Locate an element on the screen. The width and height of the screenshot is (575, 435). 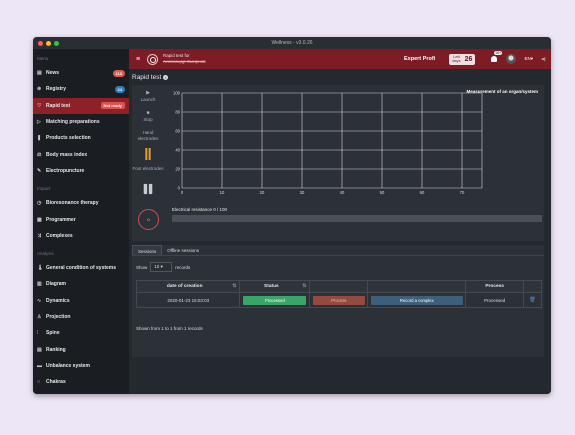
record-cell: Record a complex is located at coordinates (417, 300).